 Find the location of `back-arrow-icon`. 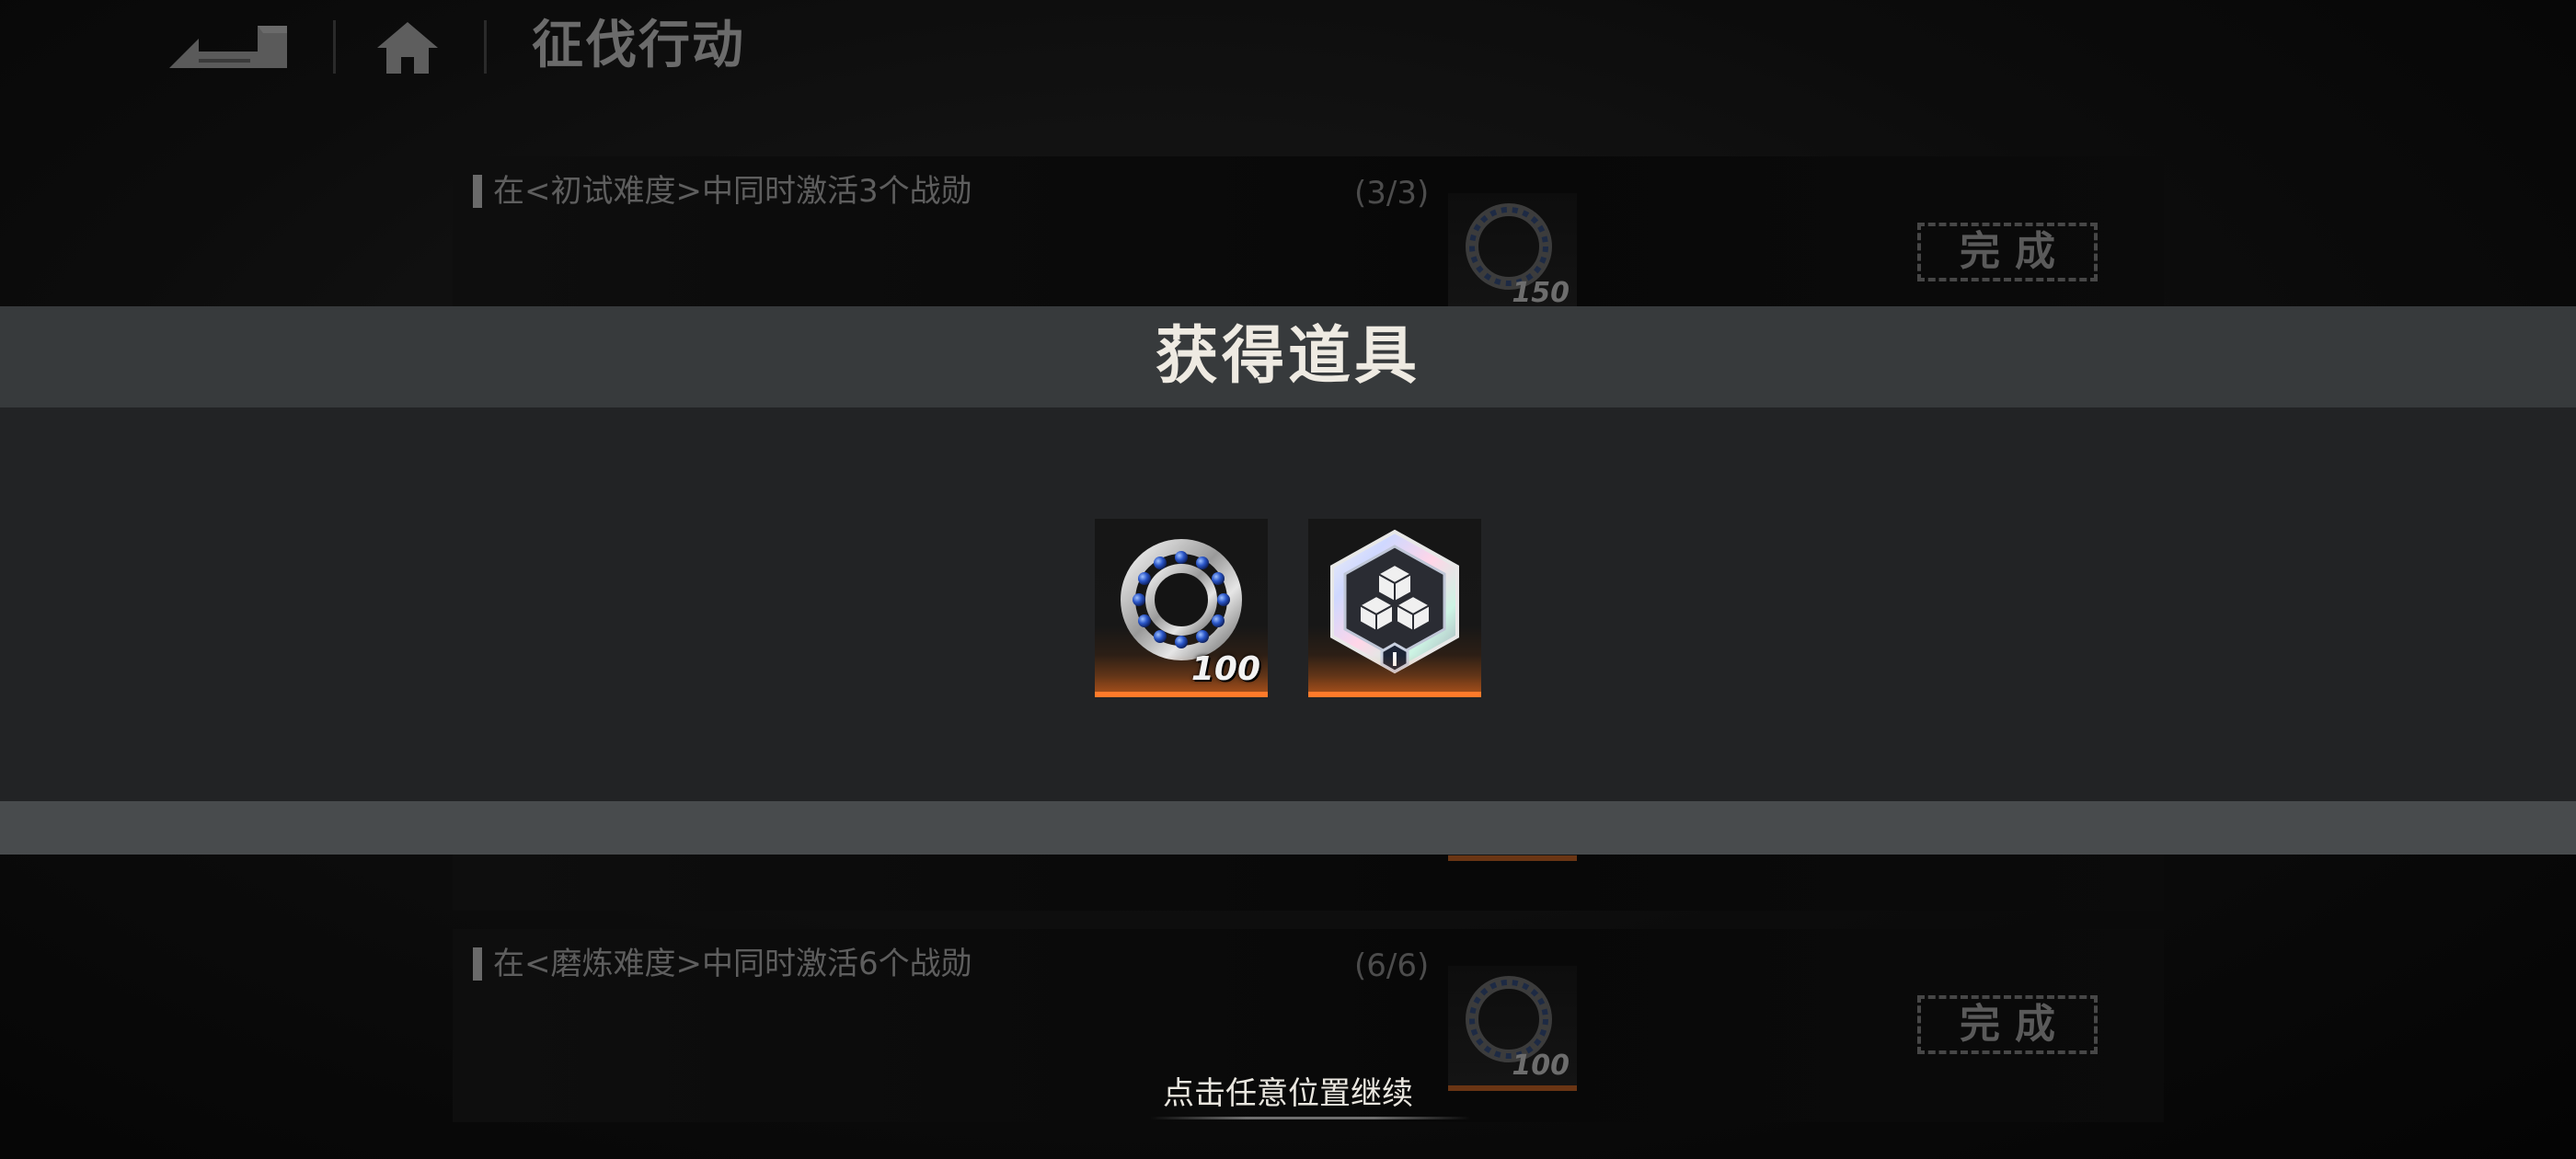

back-arrow-icon is located at coordinates (228, 47).